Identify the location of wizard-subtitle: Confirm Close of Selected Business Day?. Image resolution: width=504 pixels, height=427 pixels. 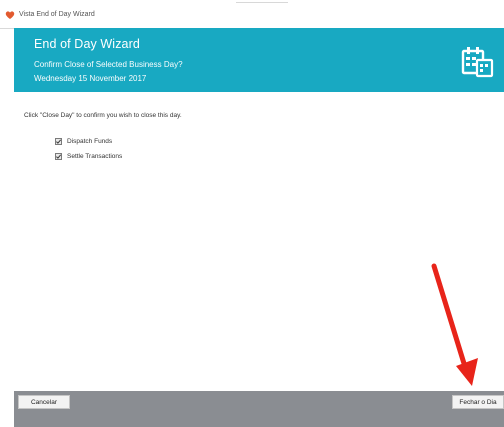
(108, 64).